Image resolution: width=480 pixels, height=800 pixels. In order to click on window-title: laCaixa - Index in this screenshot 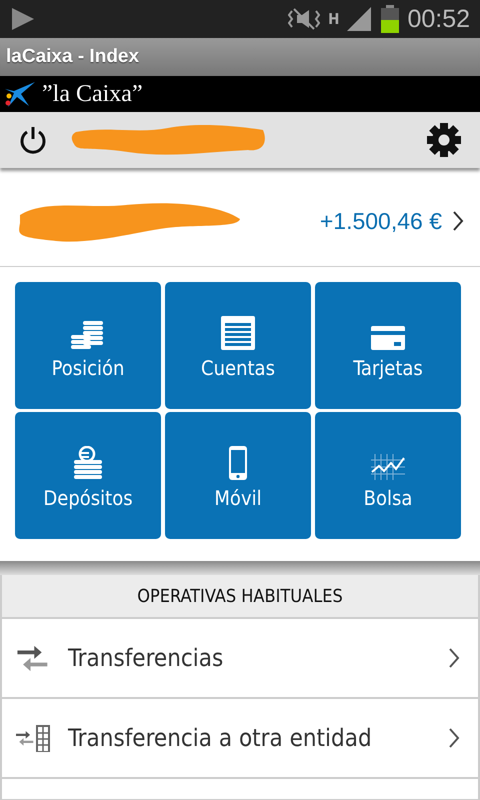, I will do `click(73, 57)`.